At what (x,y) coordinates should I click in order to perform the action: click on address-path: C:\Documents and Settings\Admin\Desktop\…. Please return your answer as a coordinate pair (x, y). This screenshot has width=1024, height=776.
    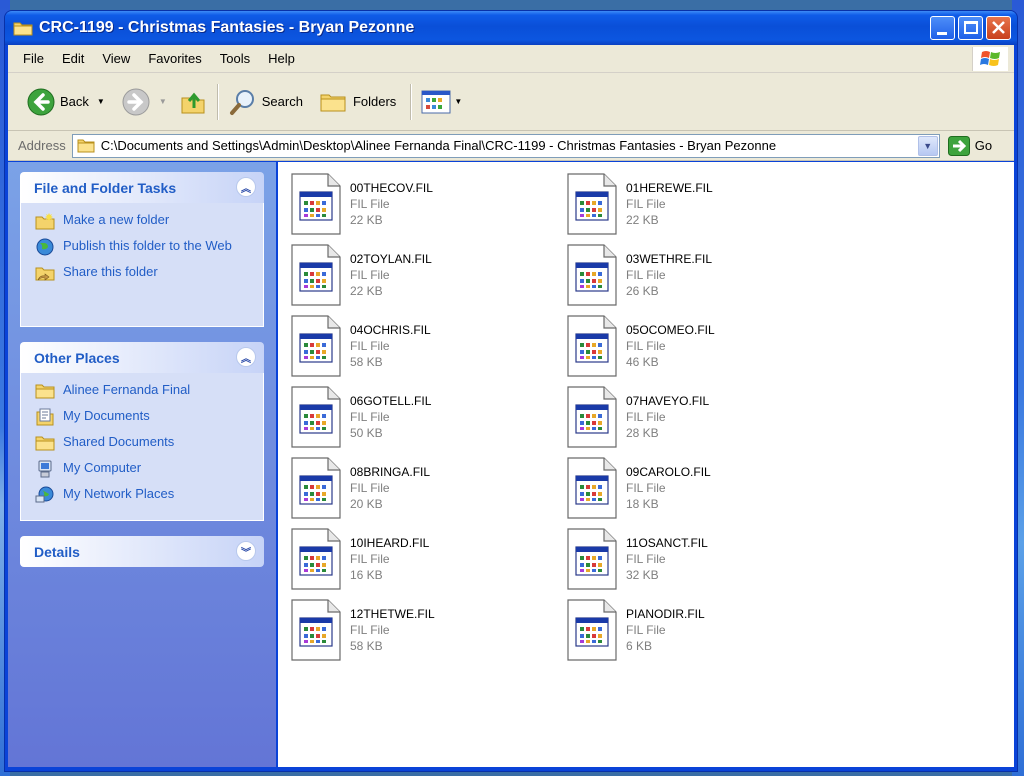
    Looking at the image, I should click on (438, 145).